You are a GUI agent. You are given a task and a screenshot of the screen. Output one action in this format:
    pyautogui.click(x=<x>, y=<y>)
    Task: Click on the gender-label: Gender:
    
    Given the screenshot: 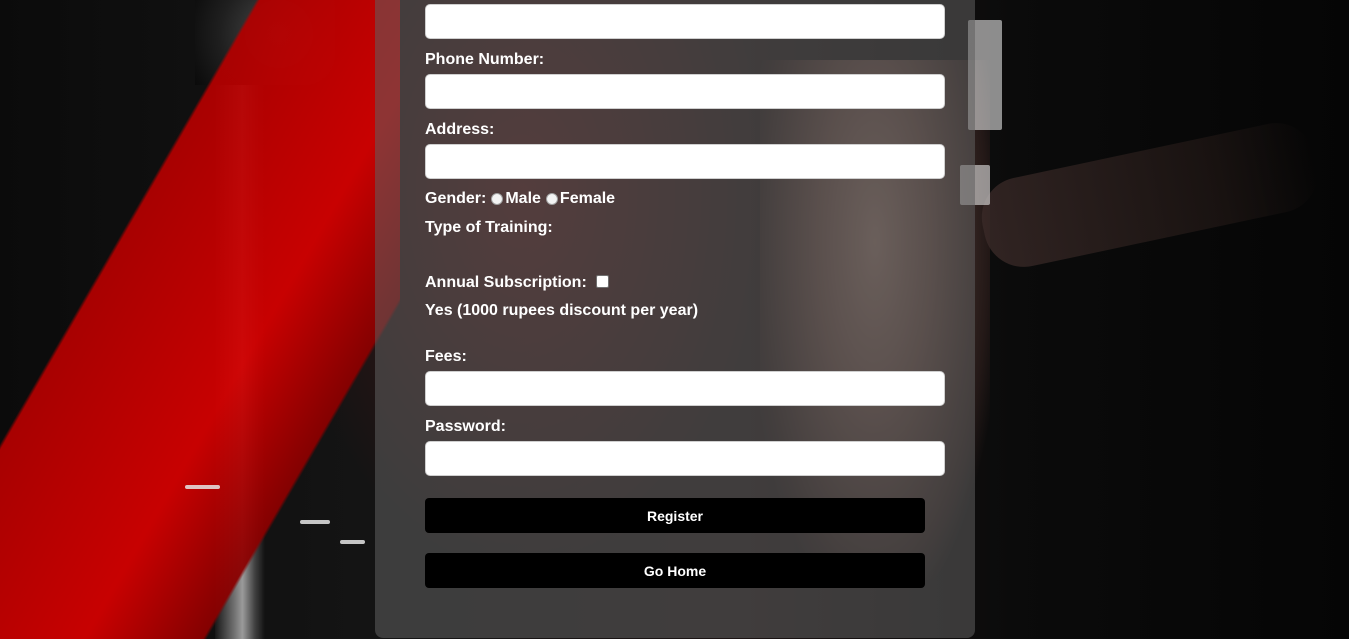 What is the action you would take?
    pyautogui.click(x=456, y=198)
    